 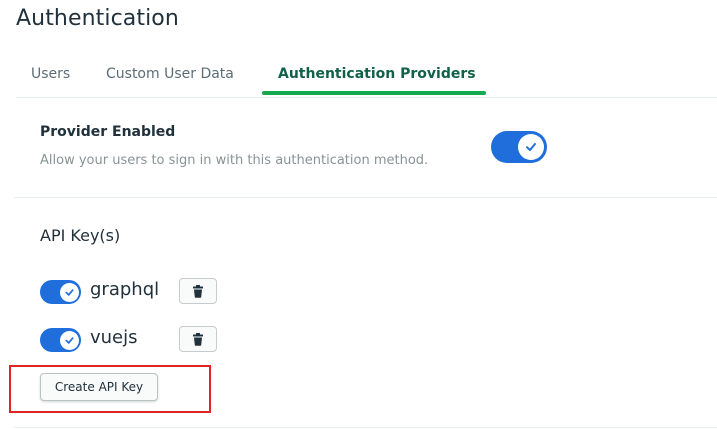 What do you see at coordinates (125, 289) in the screenshot?
I see `api-key-name: graphql` at bounding box center [125, 289].